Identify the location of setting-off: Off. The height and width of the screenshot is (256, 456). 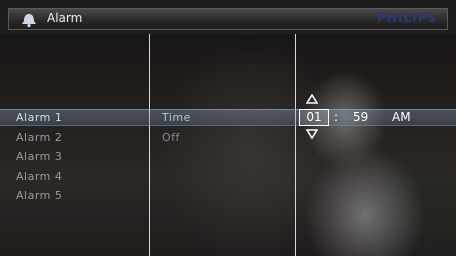
(176, 139).